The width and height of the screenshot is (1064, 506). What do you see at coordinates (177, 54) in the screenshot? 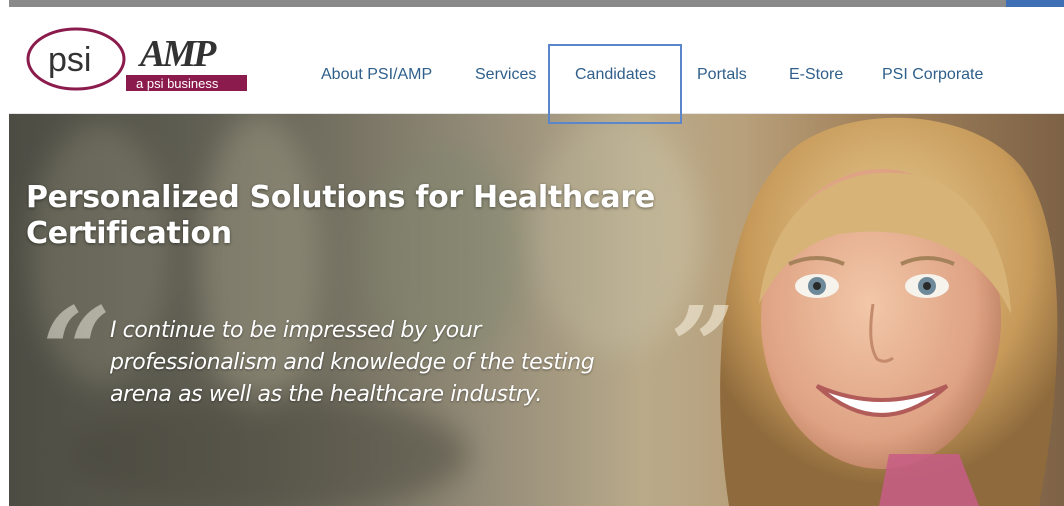
I see `logo-amp-text: AMP` at bounding box center [177, 54].